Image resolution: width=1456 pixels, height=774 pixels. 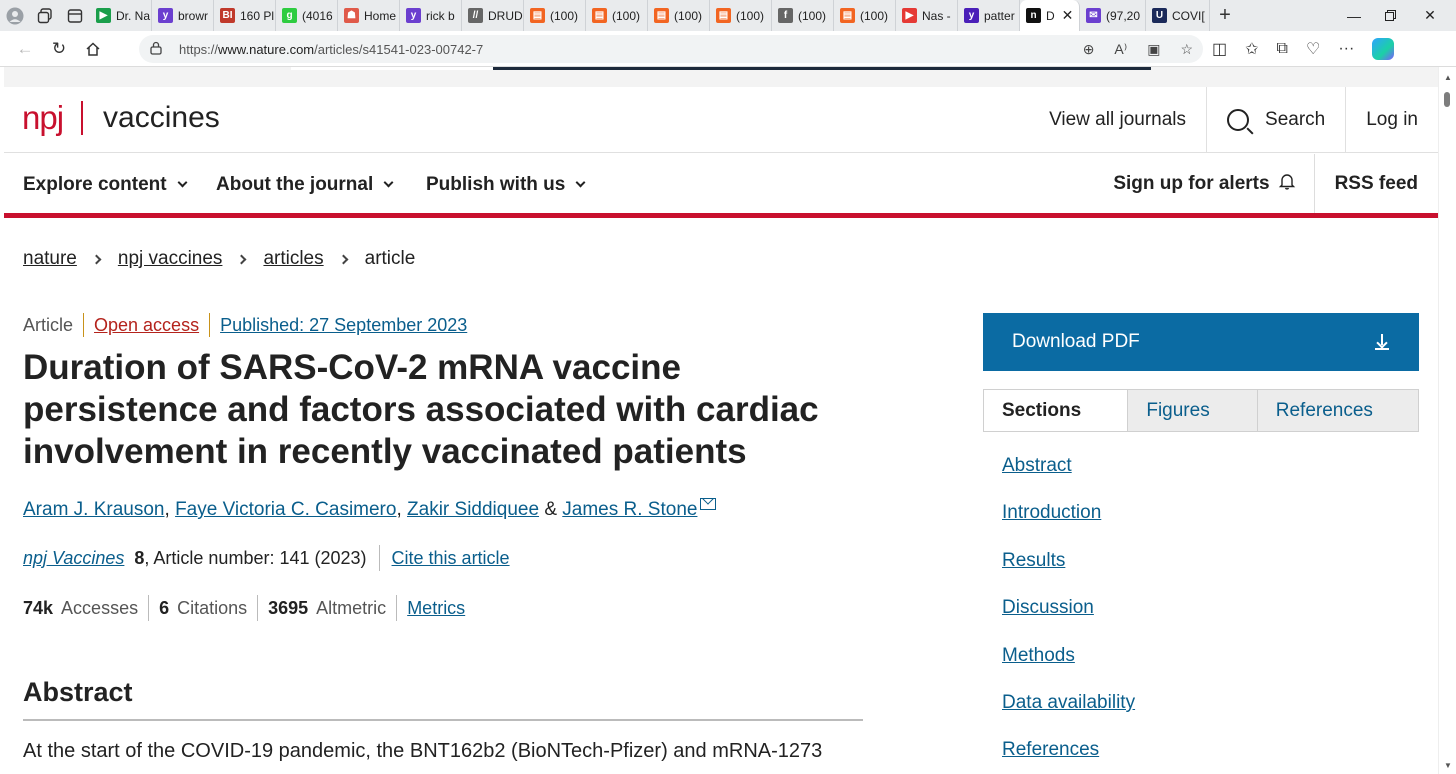 What do you see at coordinates (1210, 465) in the screenshot?
I see `section-link-abstract: Abstract` at bounding box center [1210, 465].